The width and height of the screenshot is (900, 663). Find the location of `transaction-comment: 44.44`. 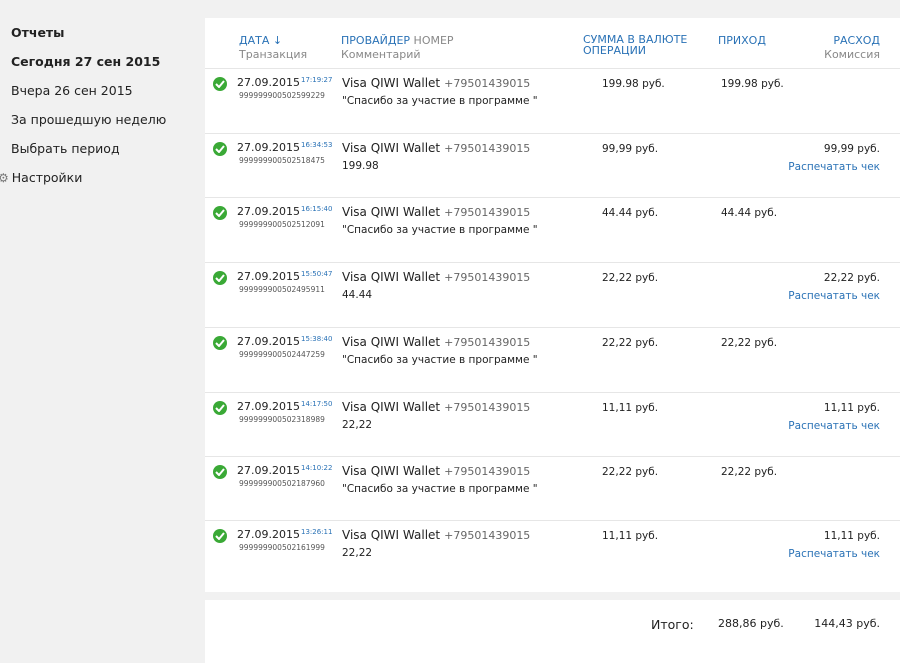

transaction-comment: 44.44 is located at coordinates (357, 295).